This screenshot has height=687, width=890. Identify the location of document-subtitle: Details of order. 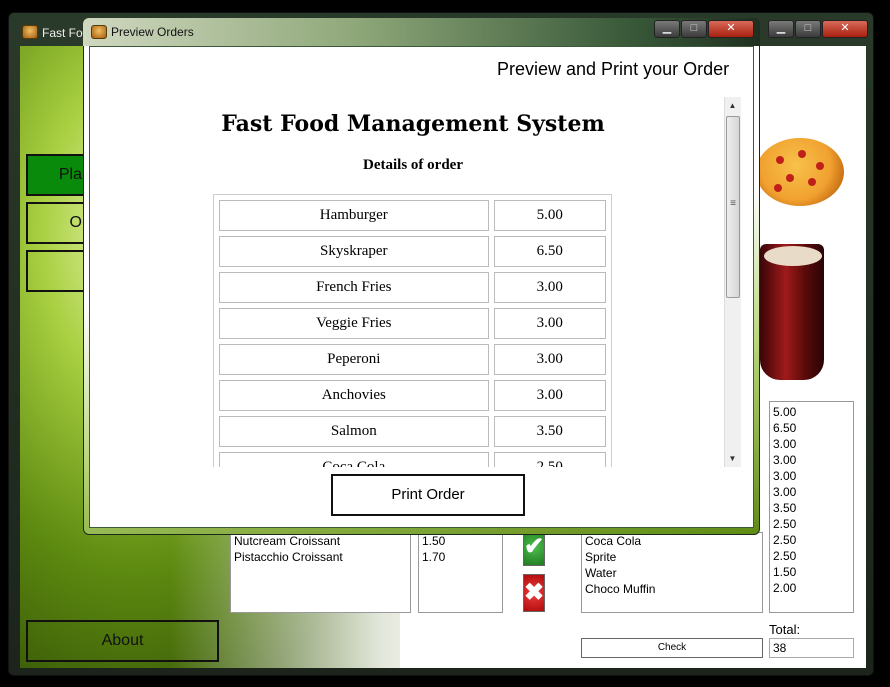
(413, 165).